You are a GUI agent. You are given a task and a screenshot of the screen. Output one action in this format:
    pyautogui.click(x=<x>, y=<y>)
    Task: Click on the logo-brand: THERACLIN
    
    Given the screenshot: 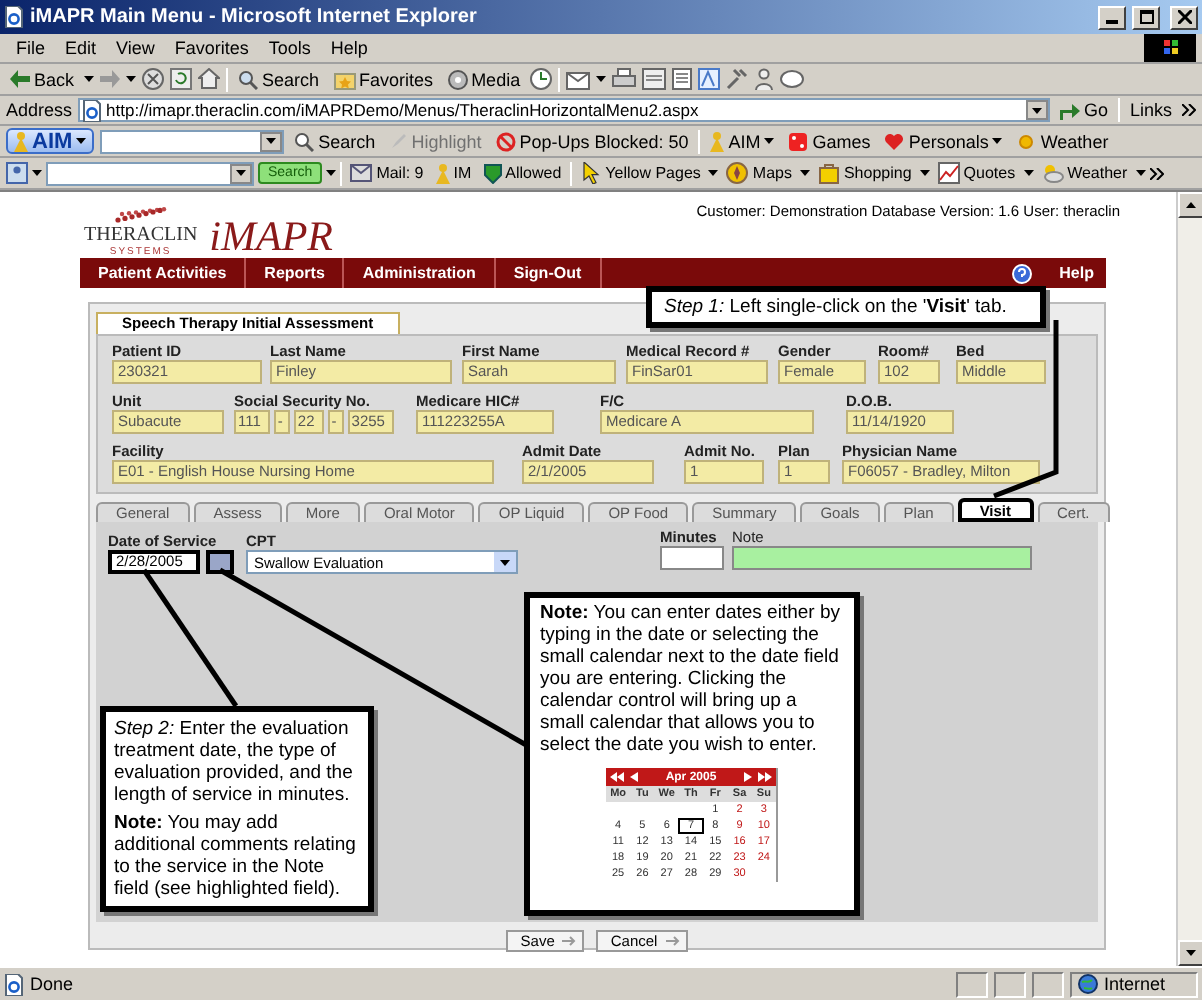 What is the action you would take?
    pyautogui.click(x=141, y=236)
    